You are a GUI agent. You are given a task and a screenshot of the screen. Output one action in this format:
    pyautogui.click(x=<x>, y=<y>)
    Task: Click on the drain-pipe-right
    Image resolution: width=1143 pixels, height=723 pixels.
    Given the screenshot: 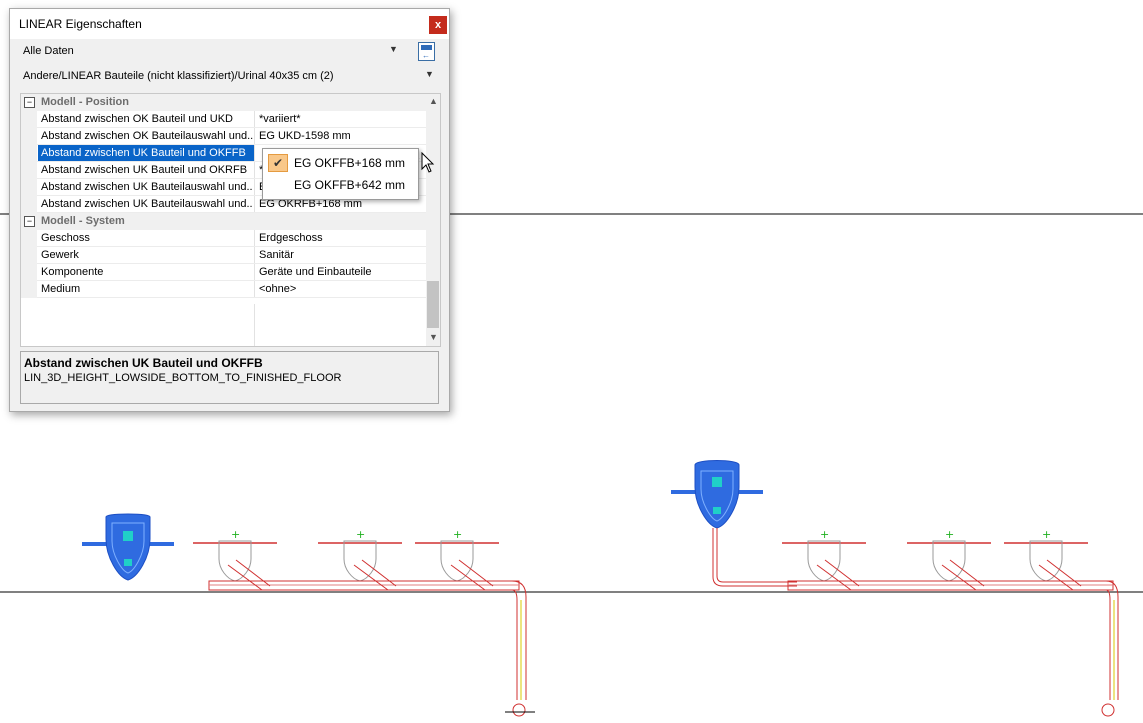 What is the action you would take?
    pyautogui.click(x=953, y=638)
    